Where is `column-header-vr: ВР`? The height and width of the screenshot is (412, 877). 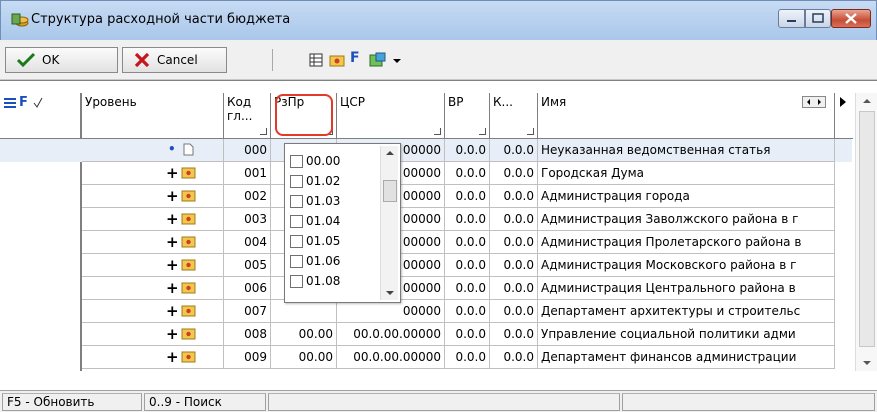 column-header-vr: ВР is located at coordinates (467, 116).